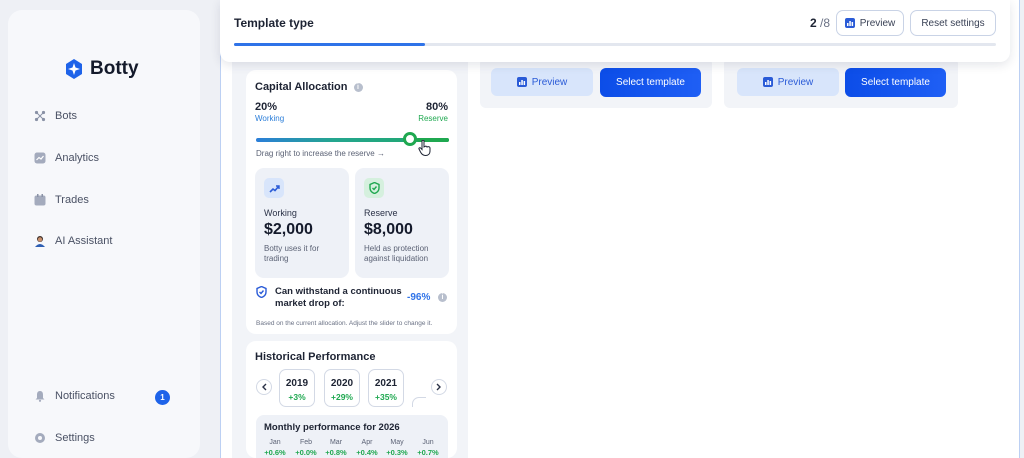  What do you see at coordinates (270, 118) in the screenshot?
I see `working-label: Working` at bounding box center [270, 118].